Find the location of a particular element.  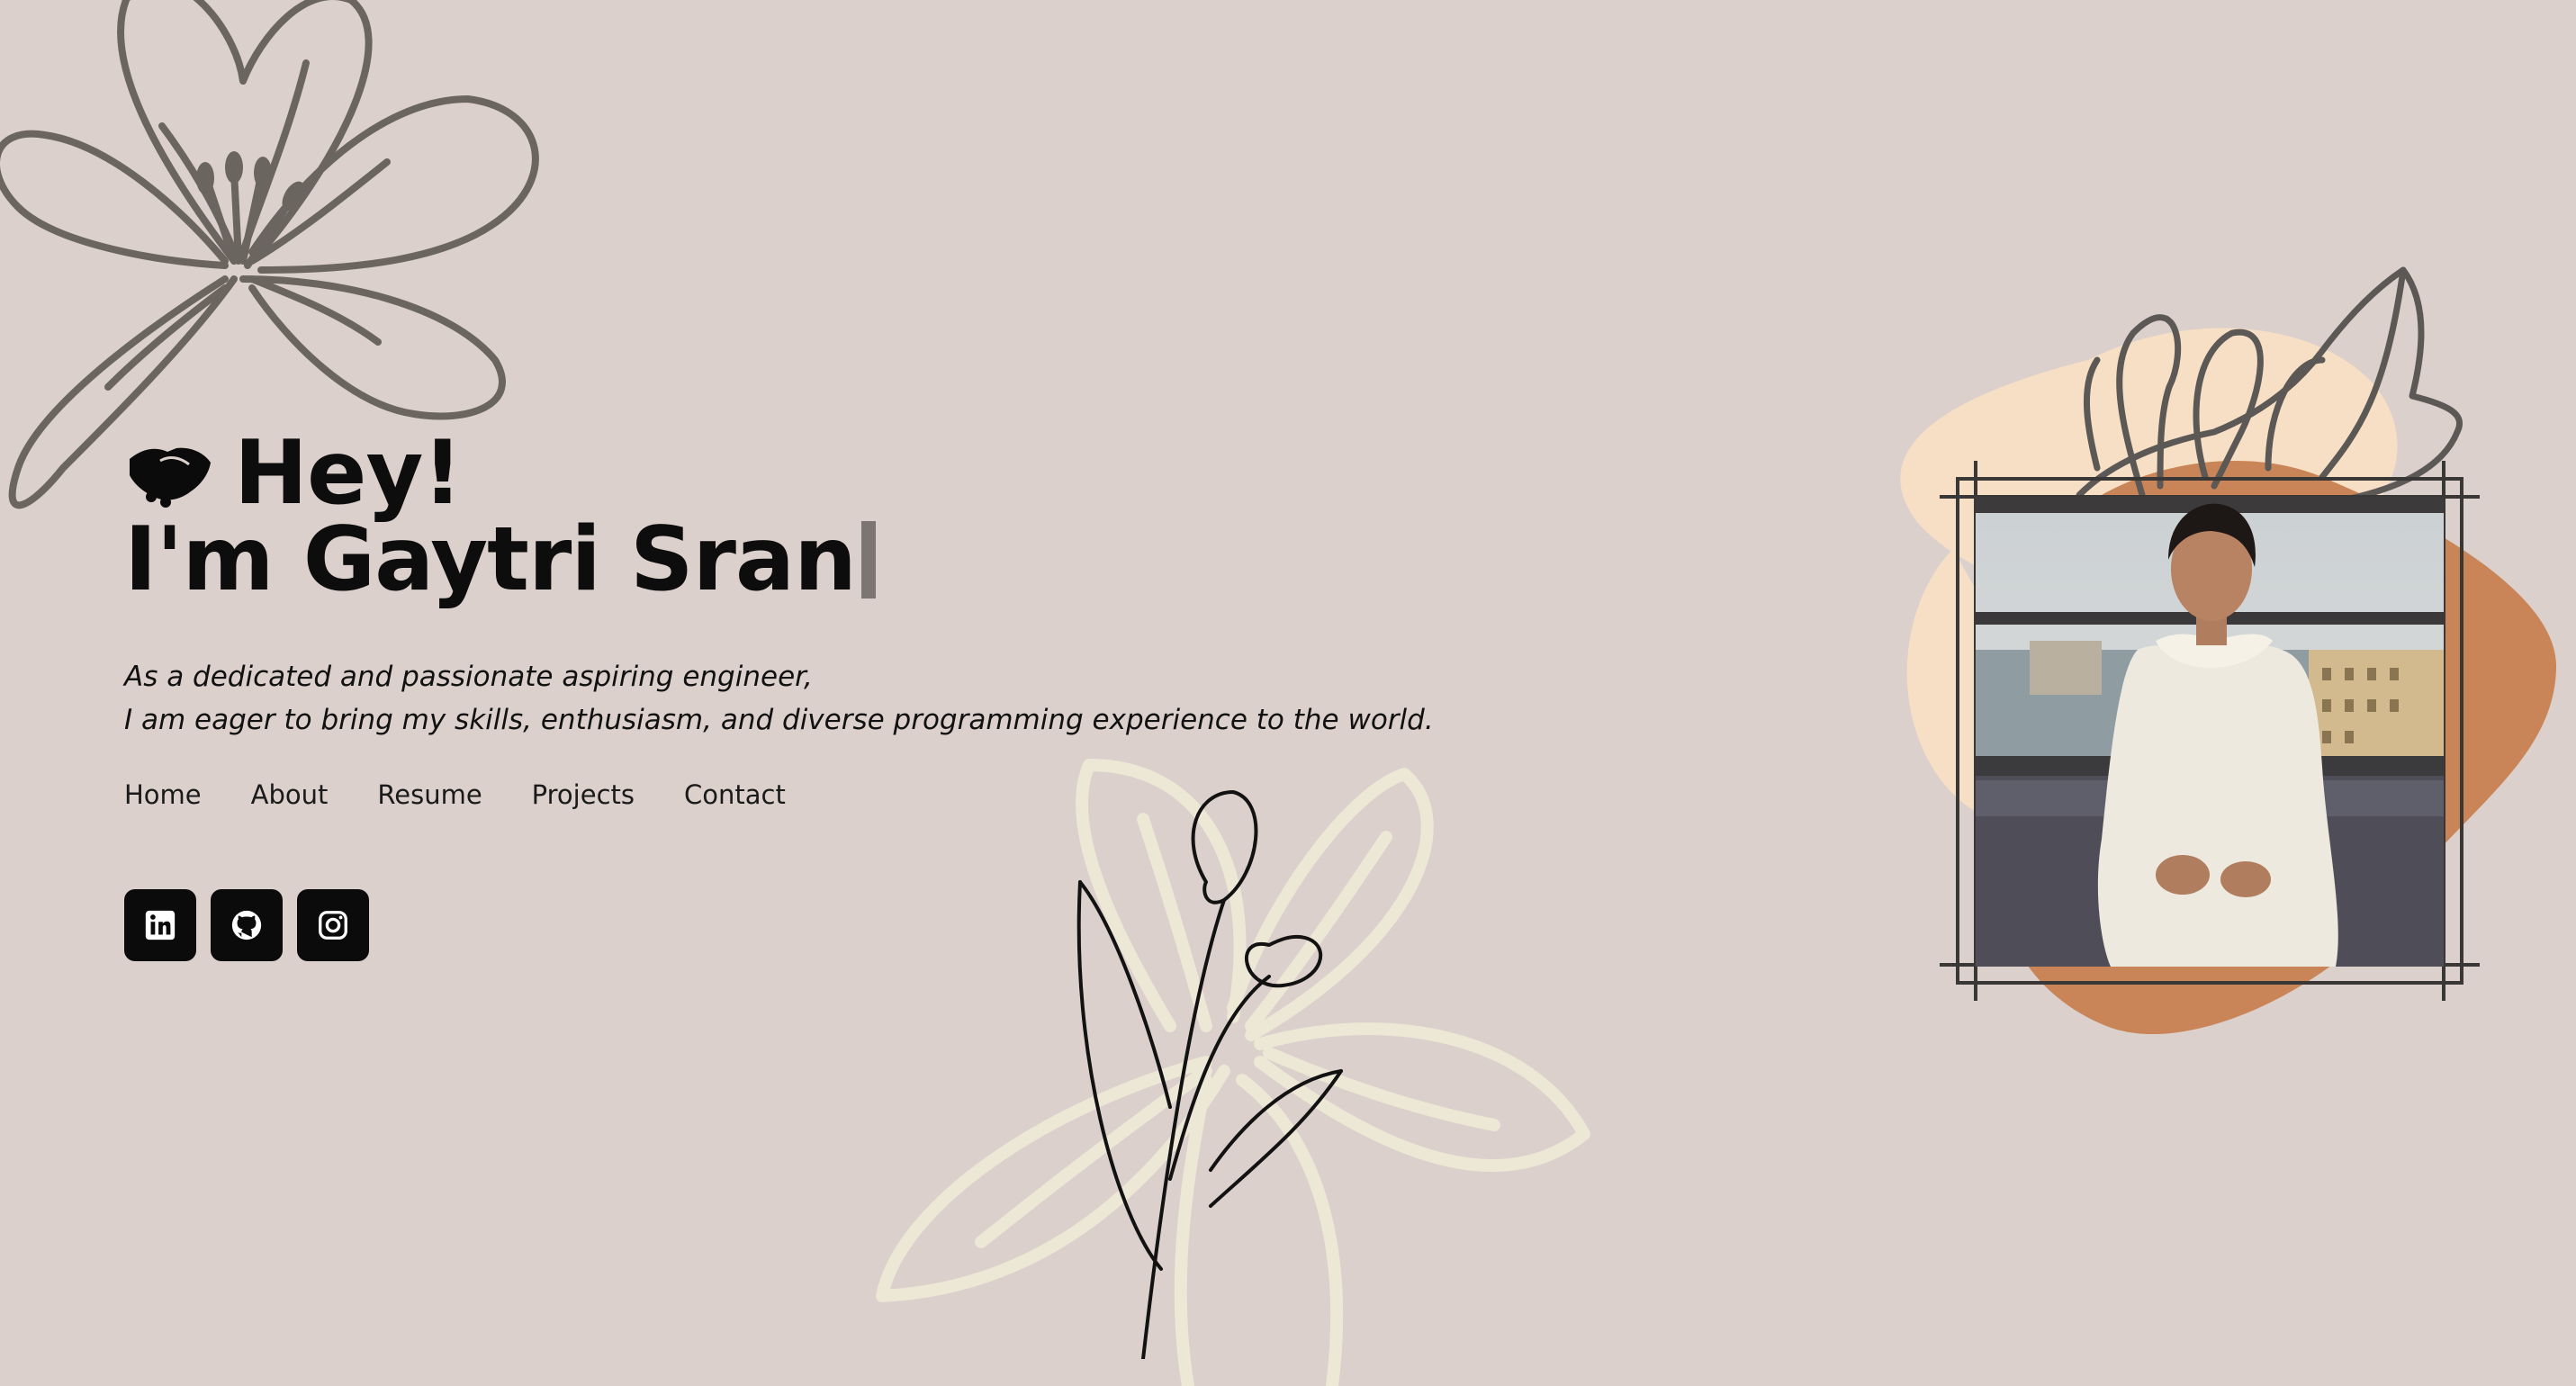

hero-heading-block: Hey! I'm Gaytri Sran is located at coordinates (500, 516).